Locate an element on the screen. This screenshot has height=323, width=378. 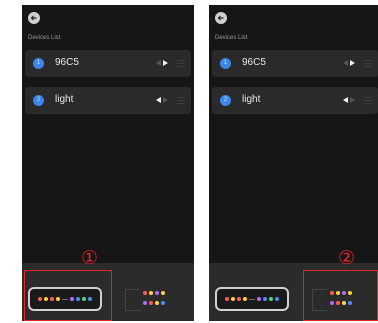
matrix-mode-button is located at coordinates (151, 299).